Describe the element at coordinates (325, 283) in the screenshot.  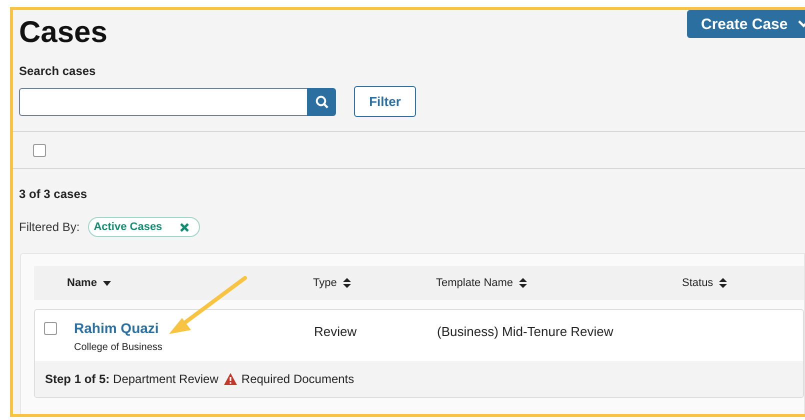
I see `column-header: Type` at that location.